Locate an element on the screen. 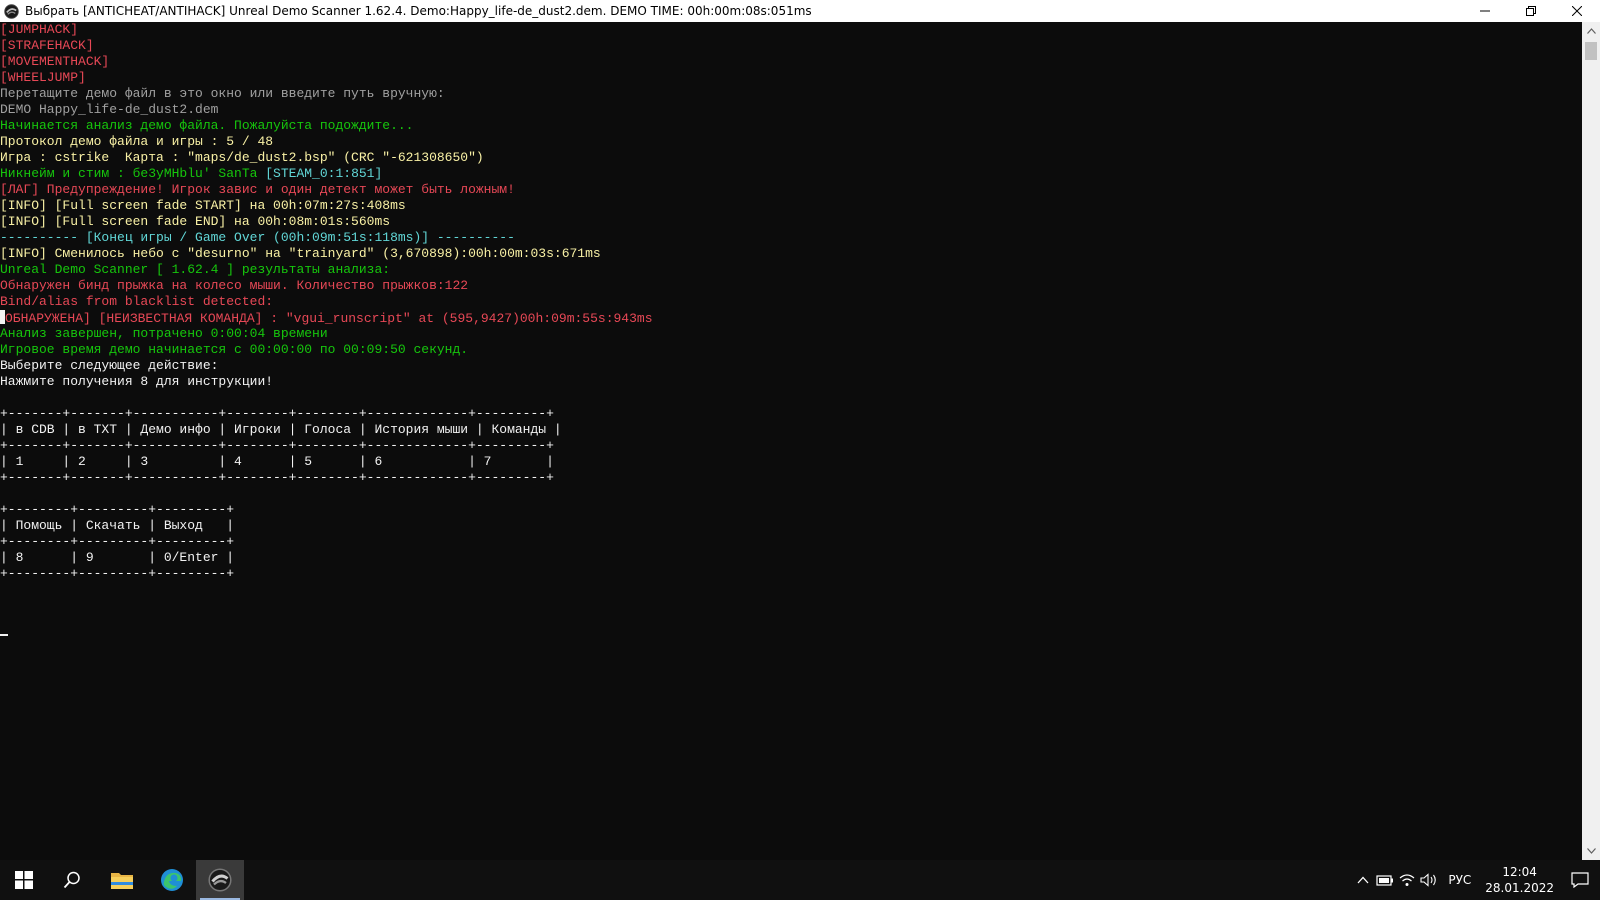 Image resolution: width=1600 pixels, height=900 pixels. show-hidden-icons-button is located at coordinates (1363, 880).